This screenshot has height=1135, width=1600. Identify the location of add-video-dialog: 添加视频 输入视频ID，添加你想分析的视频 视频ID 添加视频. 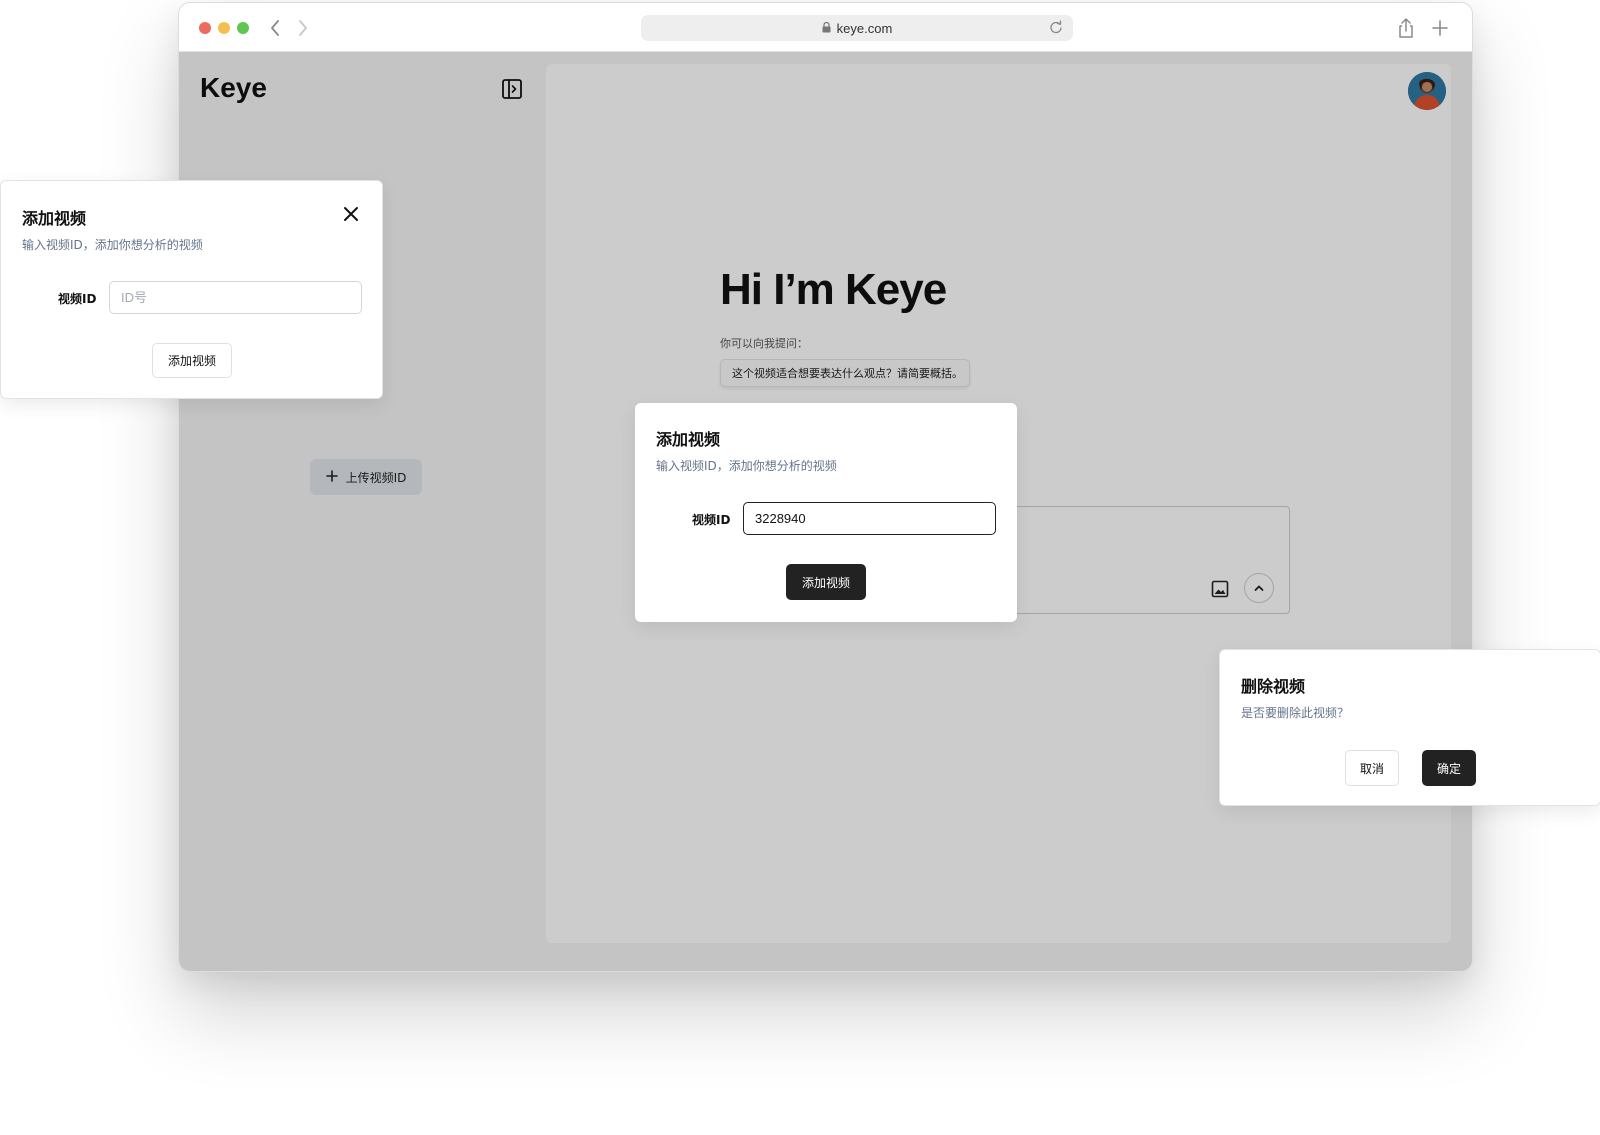
(191, 289).